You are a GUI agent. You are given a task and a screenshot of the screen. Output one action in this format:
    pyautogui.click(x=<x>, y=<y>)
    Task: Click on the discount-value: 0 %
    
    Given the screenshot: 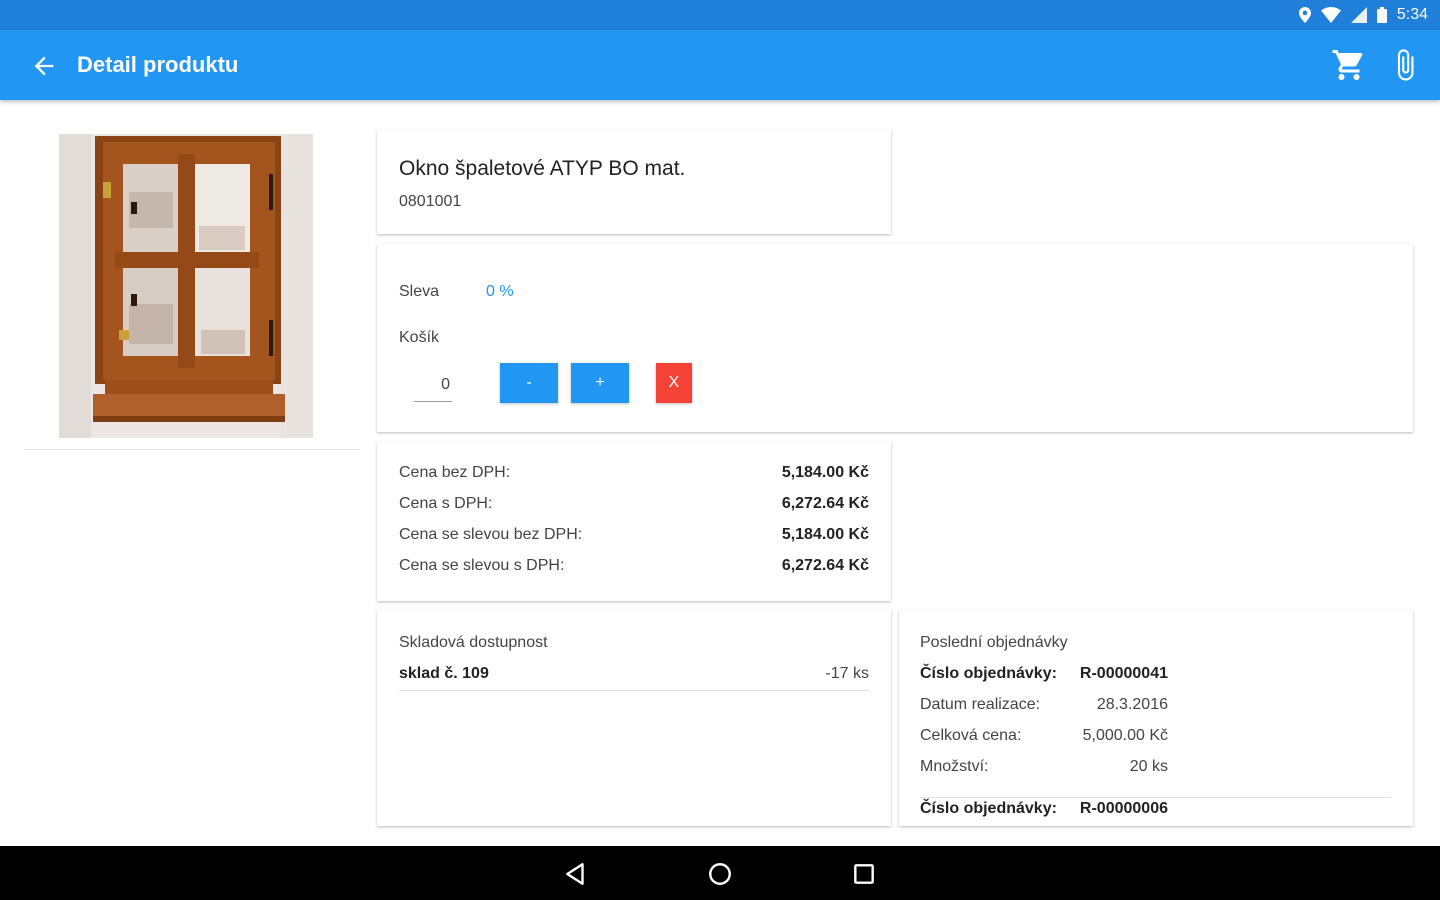 What is the action you would take?
    pyautogui.click(x=500, y=292)
    